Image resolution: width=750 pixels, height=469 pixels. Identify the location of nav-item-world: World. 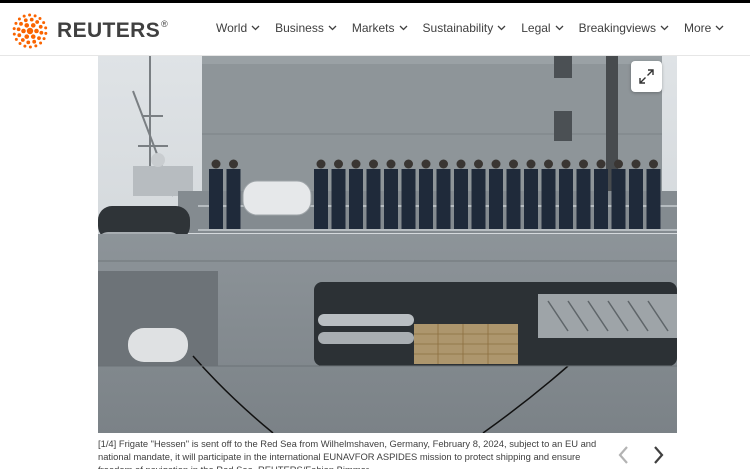
(238, 28).